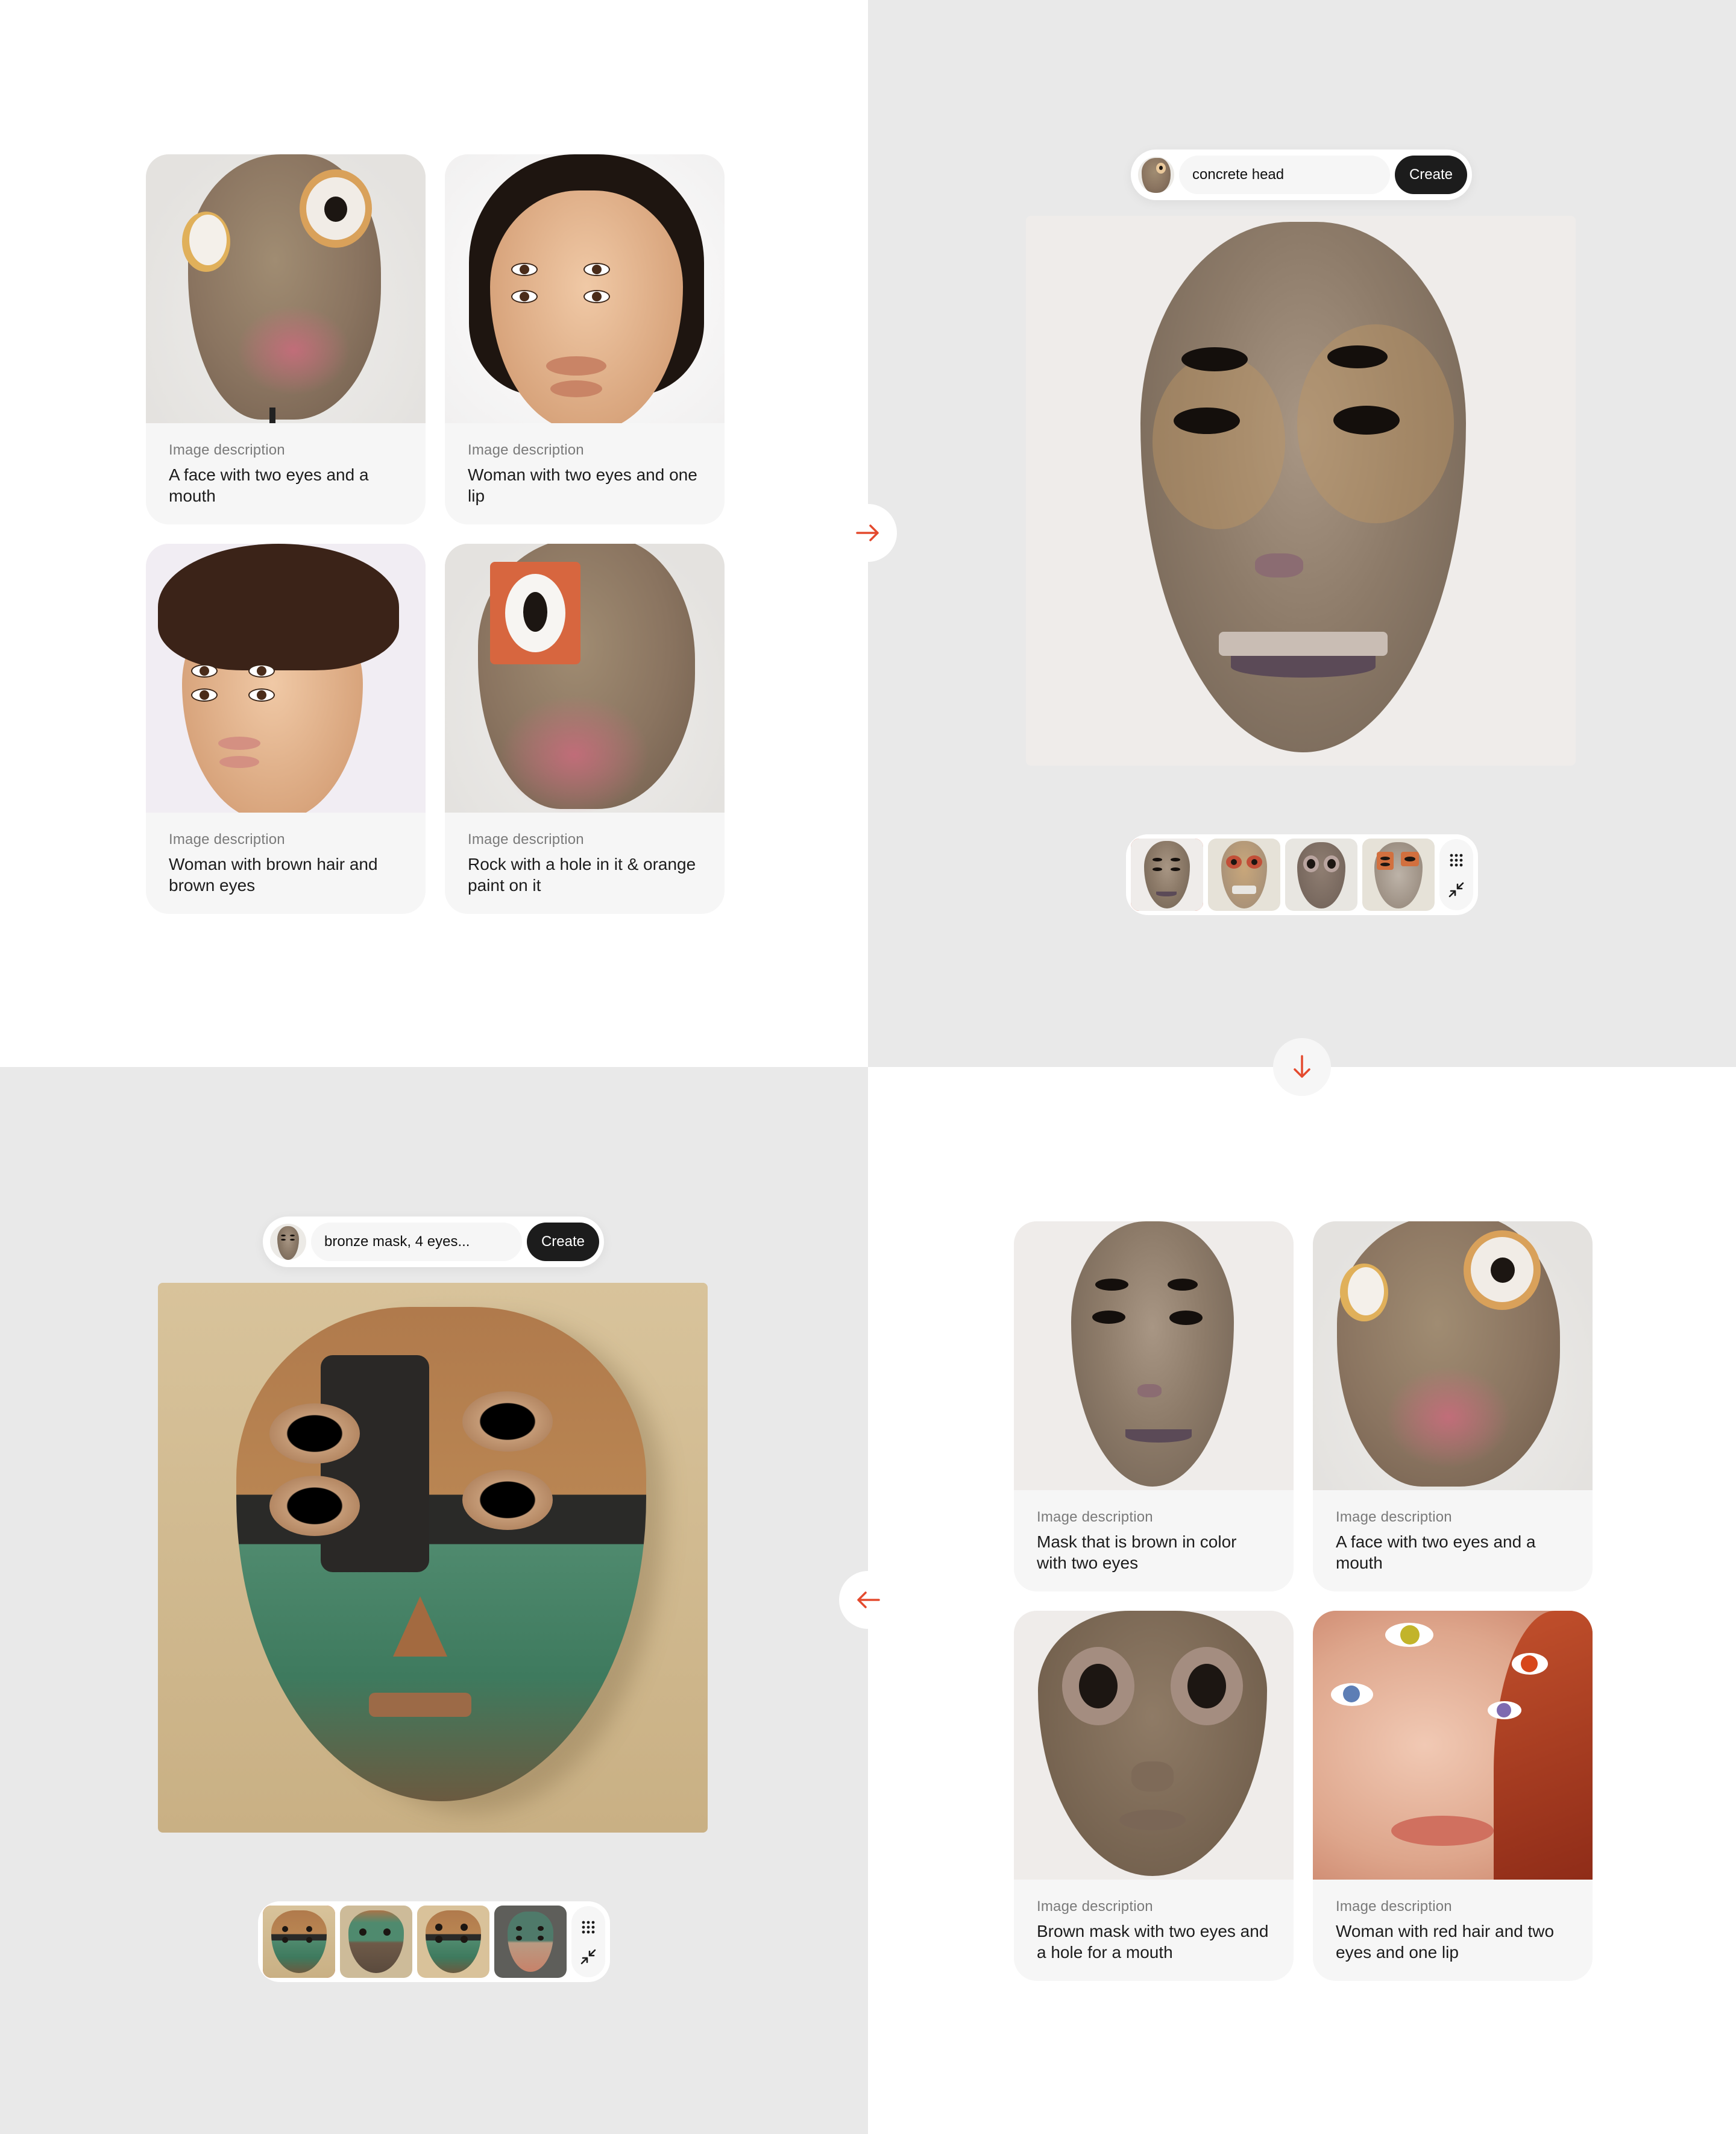 This screenshot has width=1736, height=2134. I want to click on previous-step-button, so click(868, 1600).